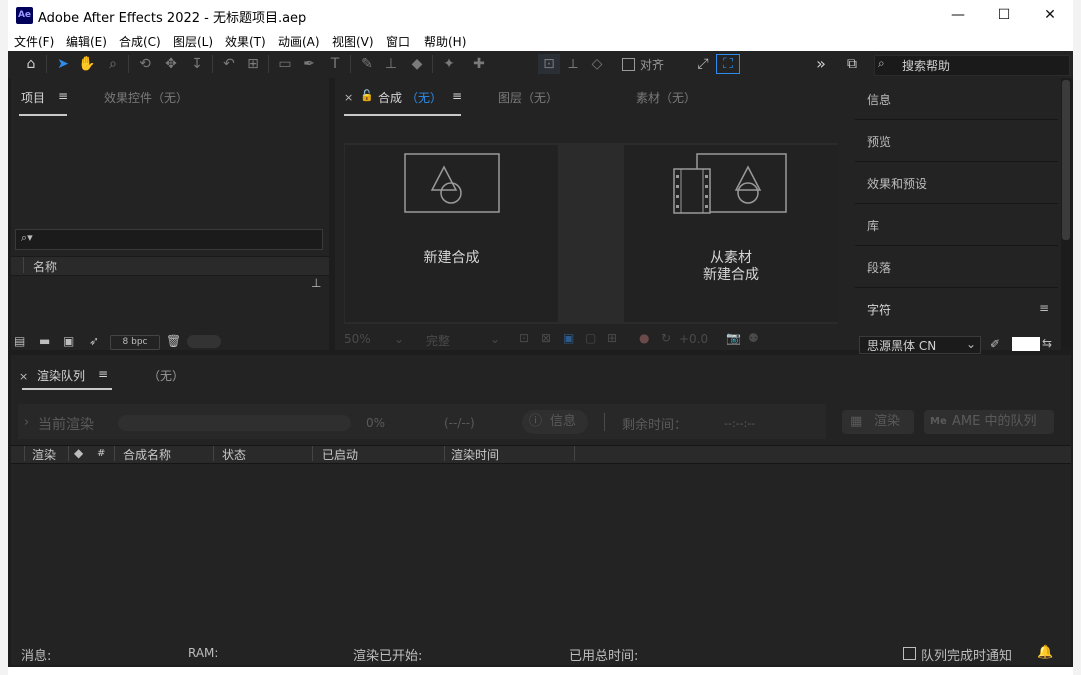 The width and height of the screenshot is (1081, 675). Describe the element at coordinates (417, 64) in the screenshot. I see `eraser-tool-icon: ◆` at that location.